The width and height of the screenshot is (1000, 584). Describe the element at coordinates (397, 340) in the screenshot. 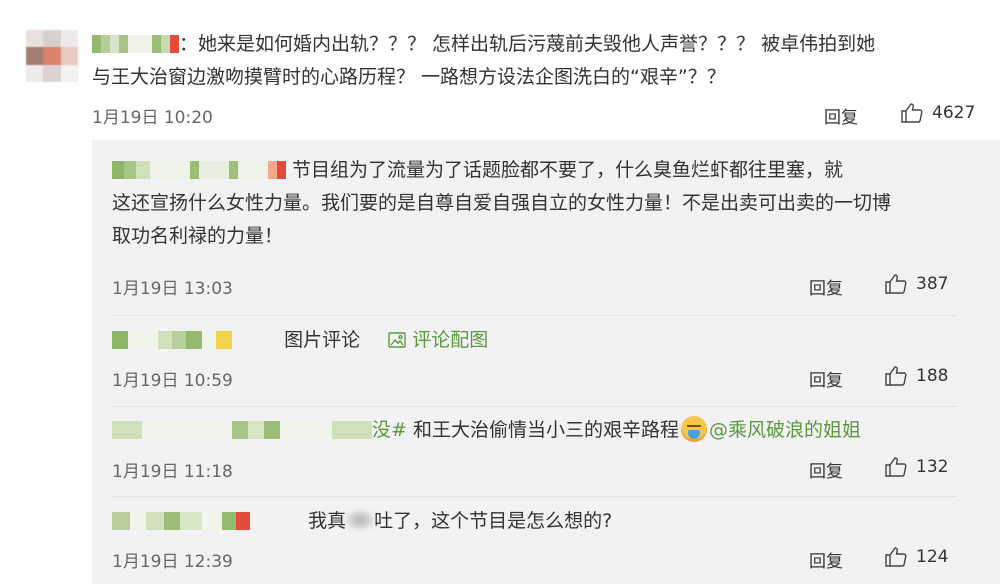

I see `image-icon` at that location.